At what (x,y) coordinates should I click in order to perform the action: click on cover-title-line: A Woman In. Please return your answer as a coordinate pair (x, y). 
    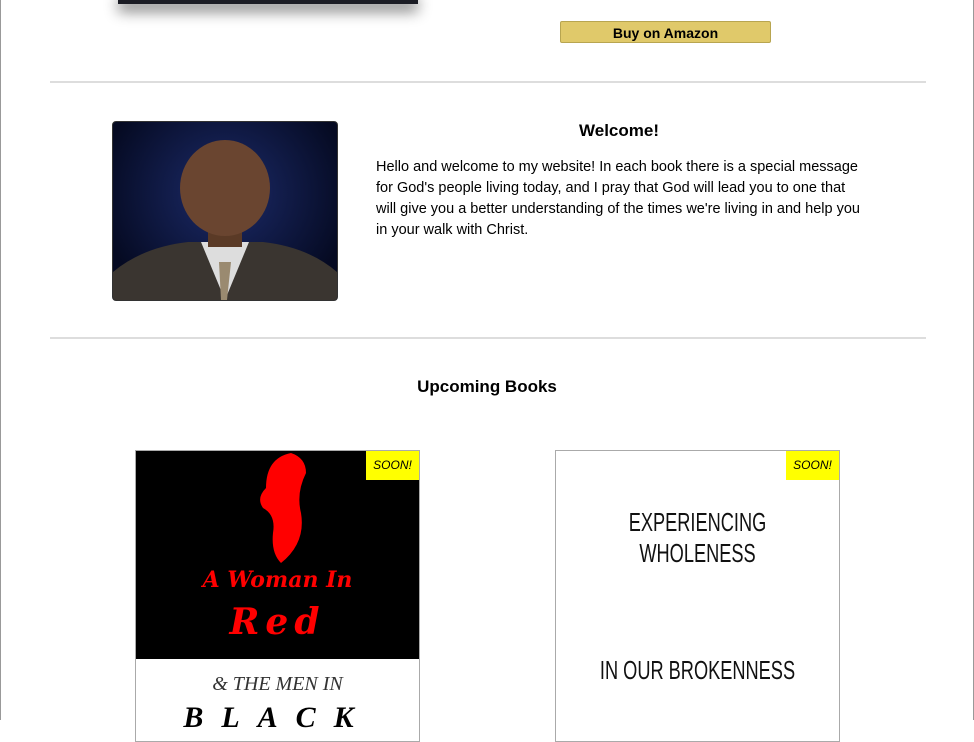
    Looking at the image, I should click on (277, 580).